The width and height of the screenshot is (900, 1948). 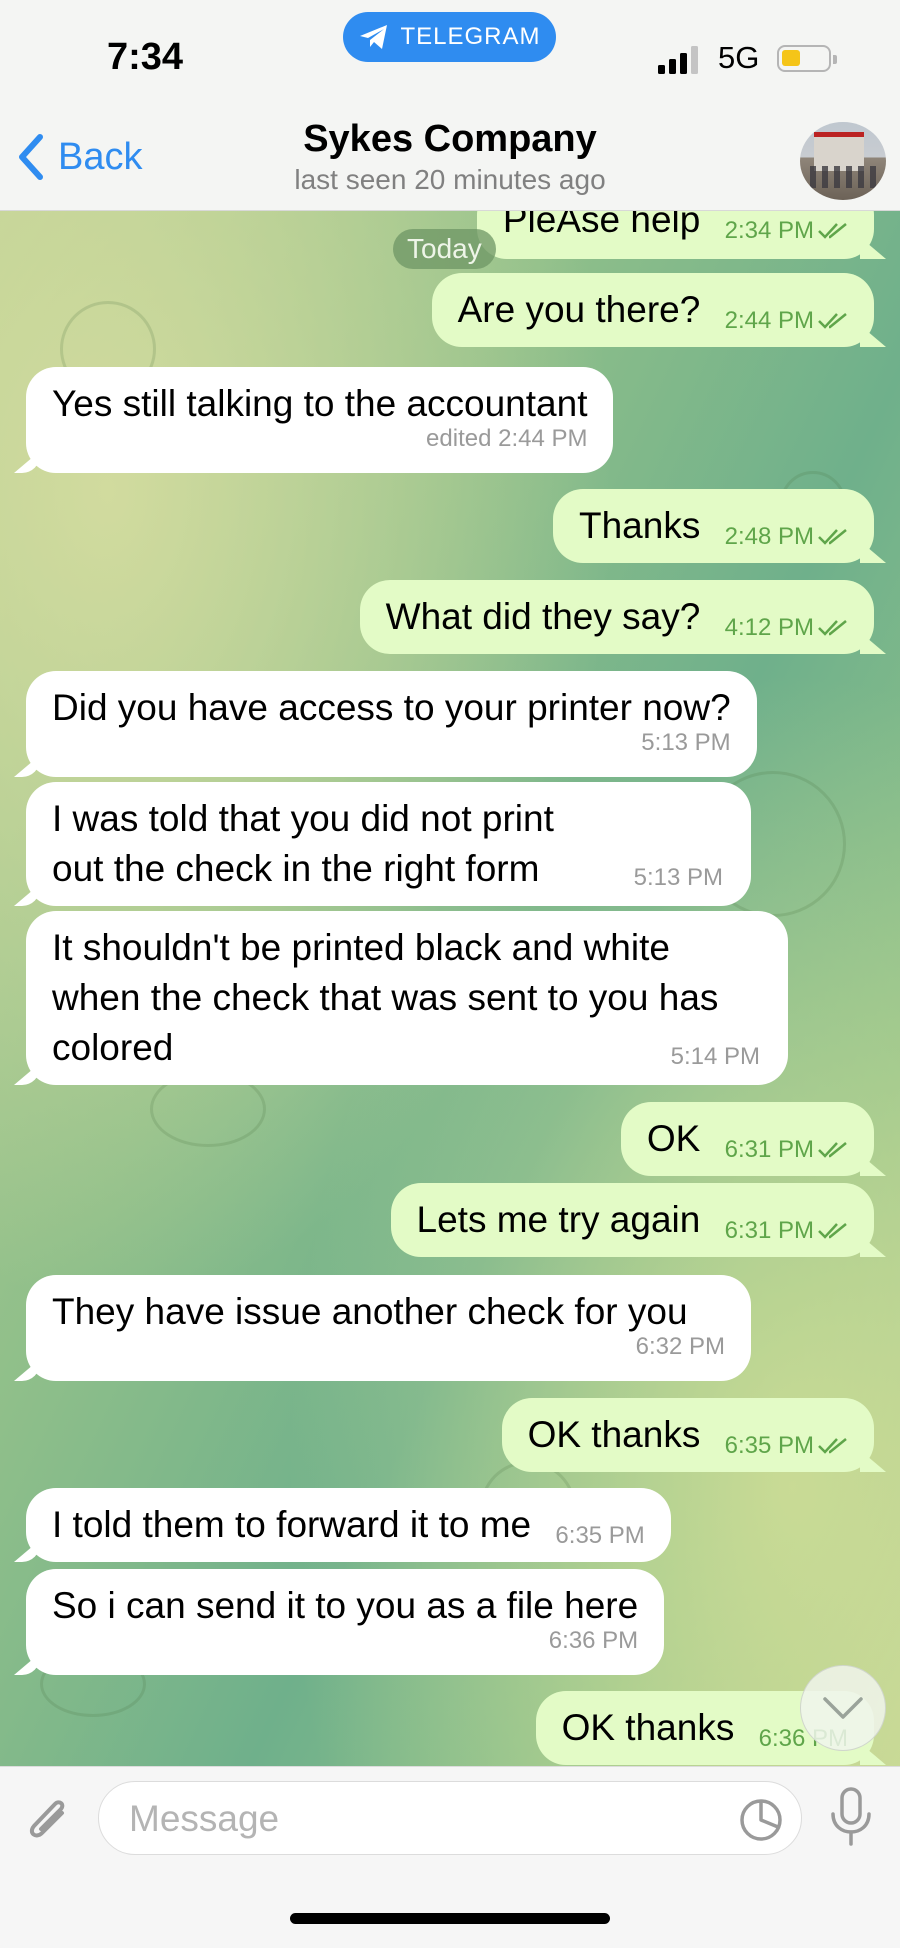 I want to click on message-outgoing: Are you there? 2:44 PM, so click(x=652, y=310).